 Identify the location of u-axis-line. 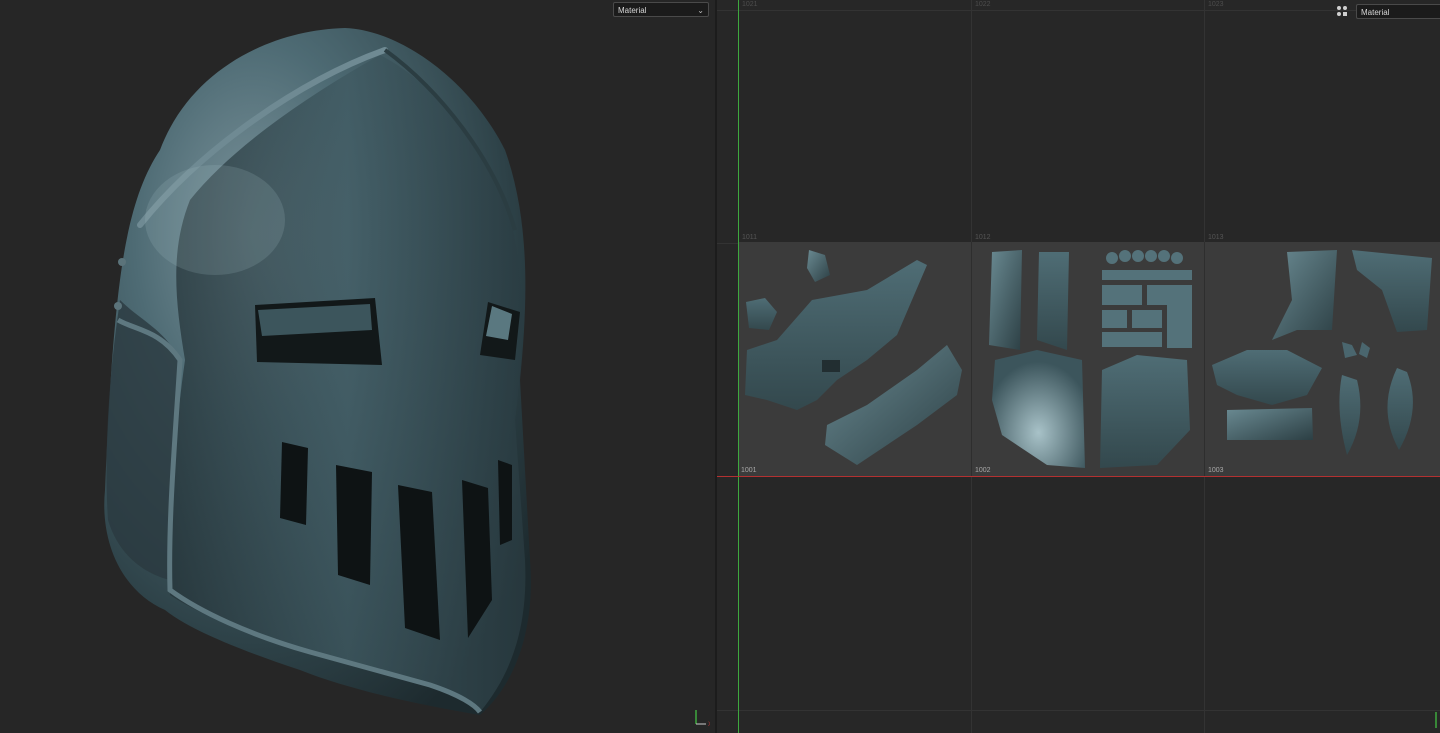
(1078, 476).